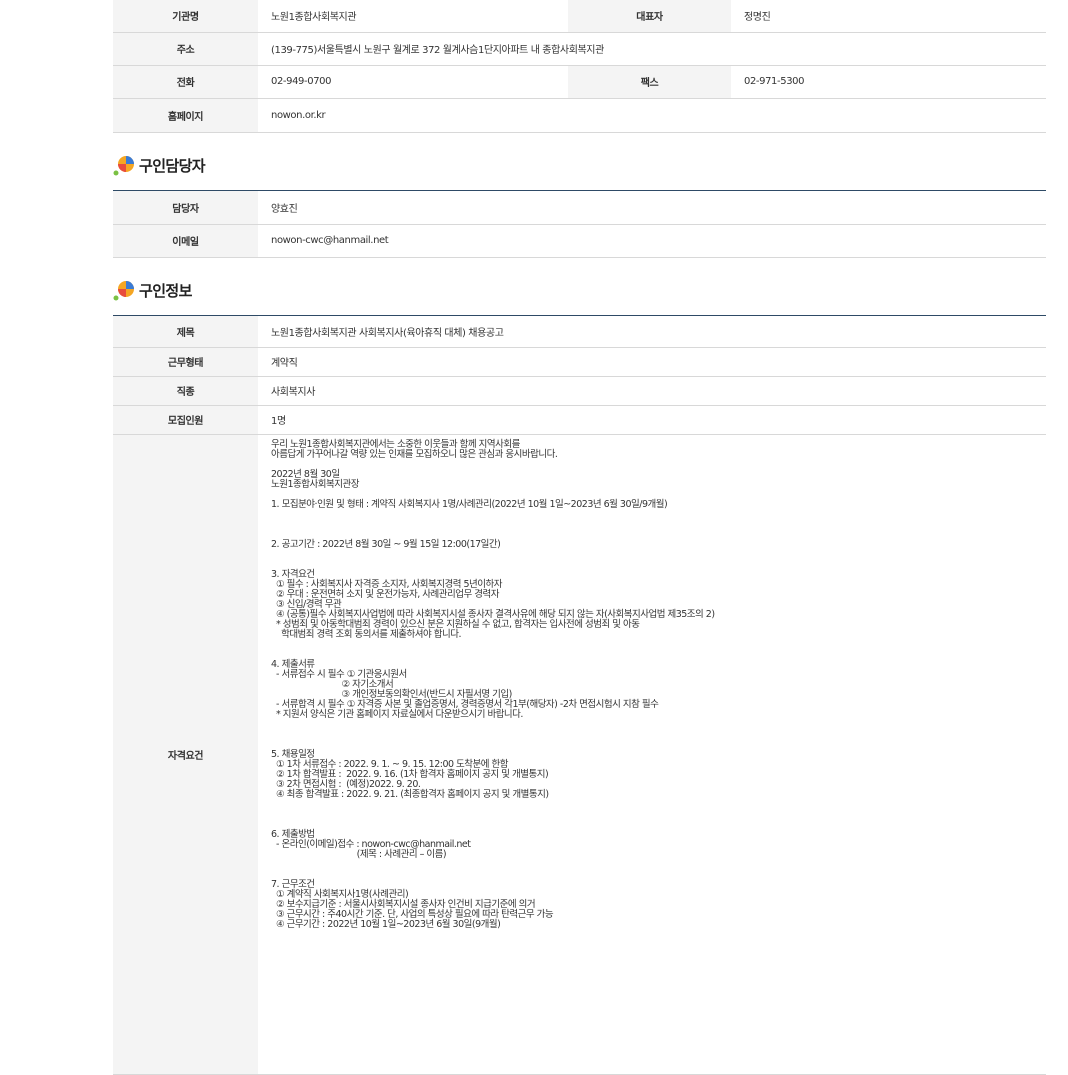  What do you see at coordinates (185, 16) in the screenshot?
I see `org-name-label: 기관명` at bounding box center [185, 16].